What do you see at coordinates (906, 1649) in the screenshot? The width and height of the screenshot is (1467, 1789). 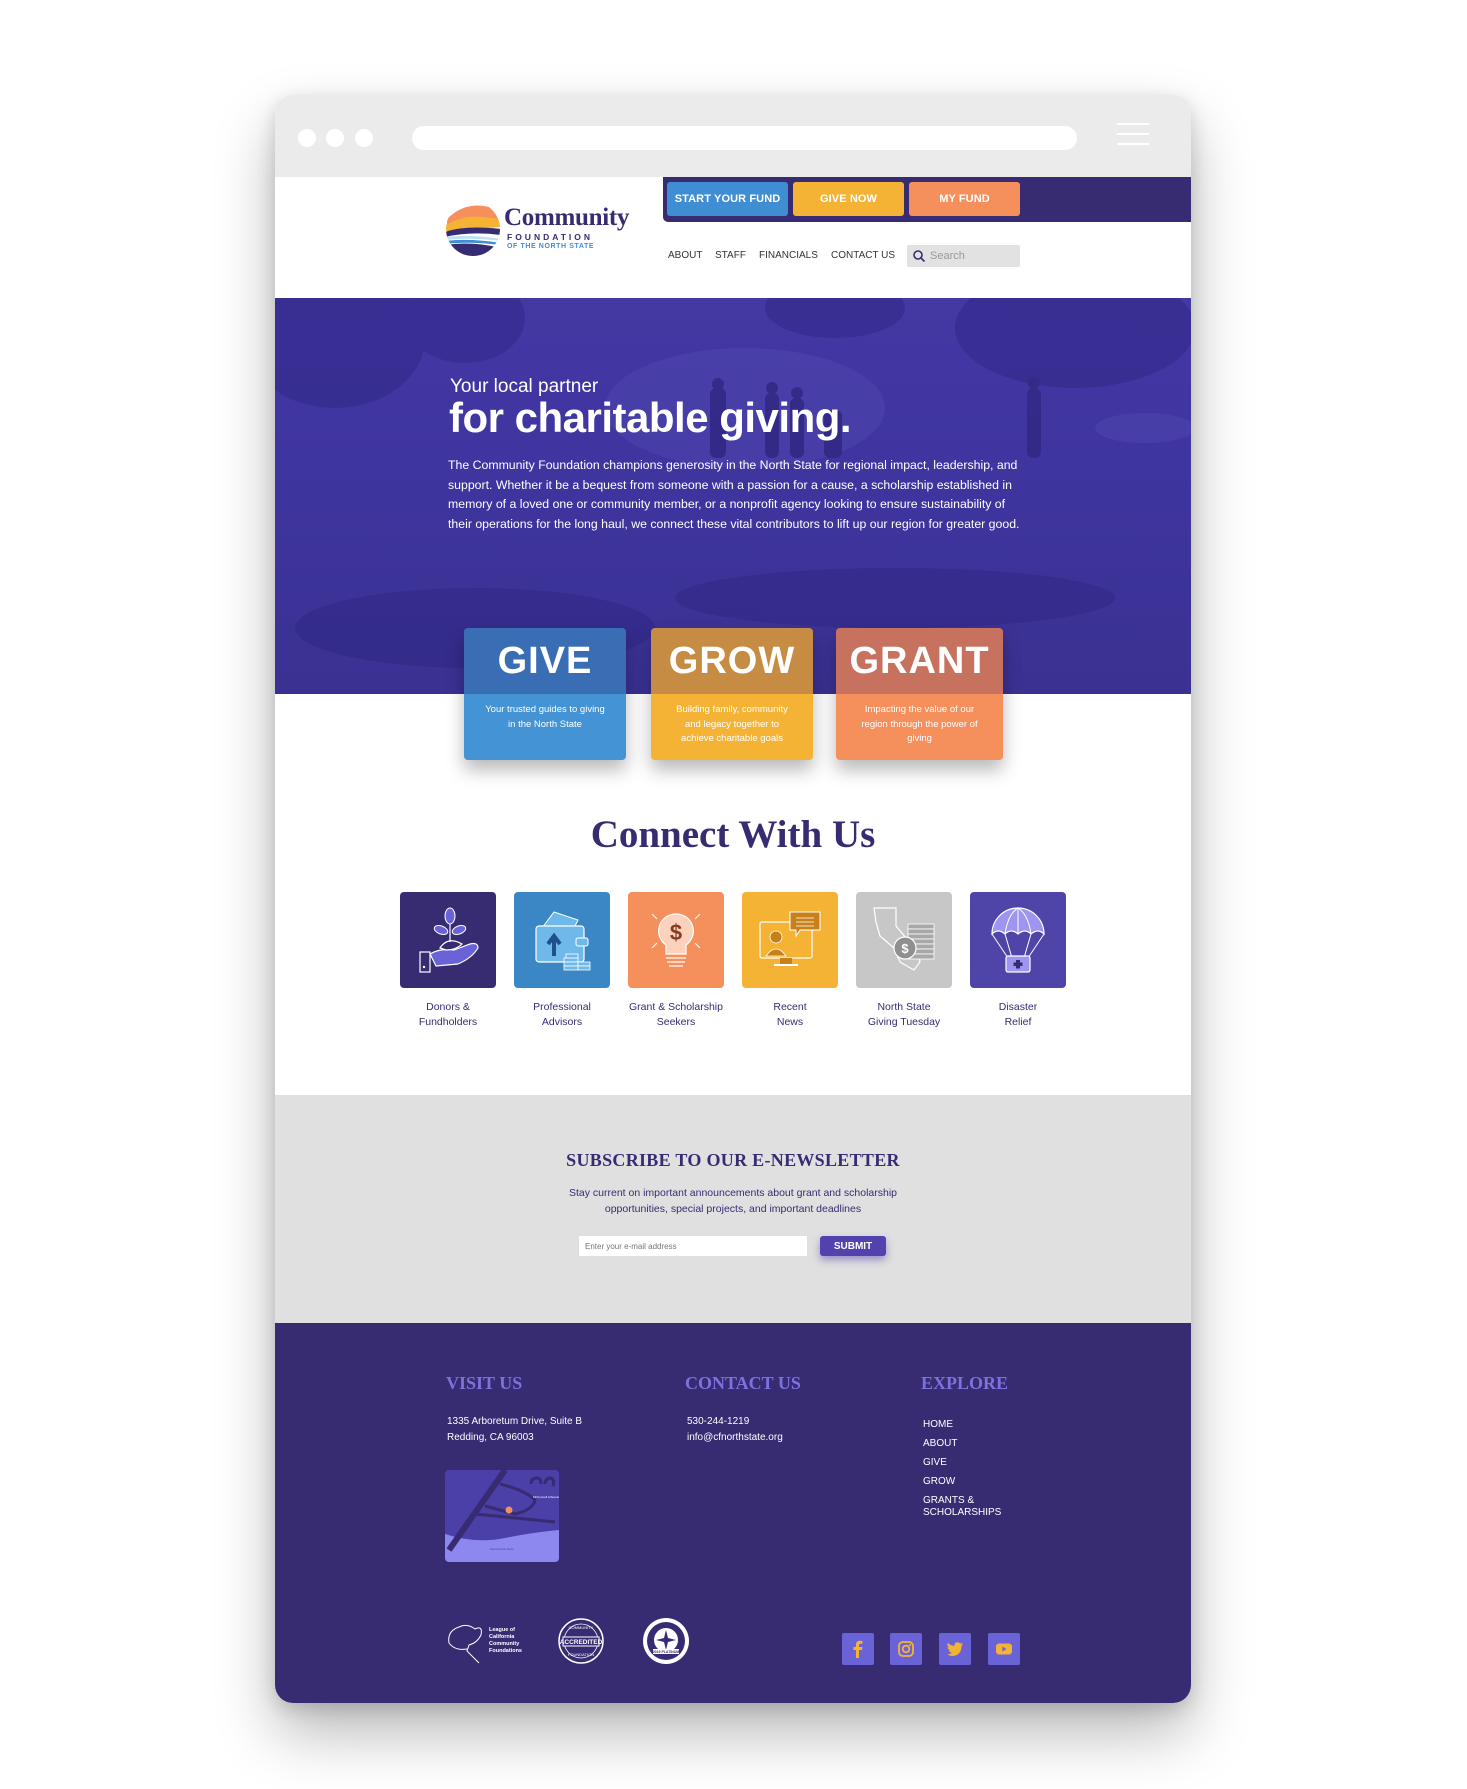 I see `instagram-button` at bounding box center [906, 1649].